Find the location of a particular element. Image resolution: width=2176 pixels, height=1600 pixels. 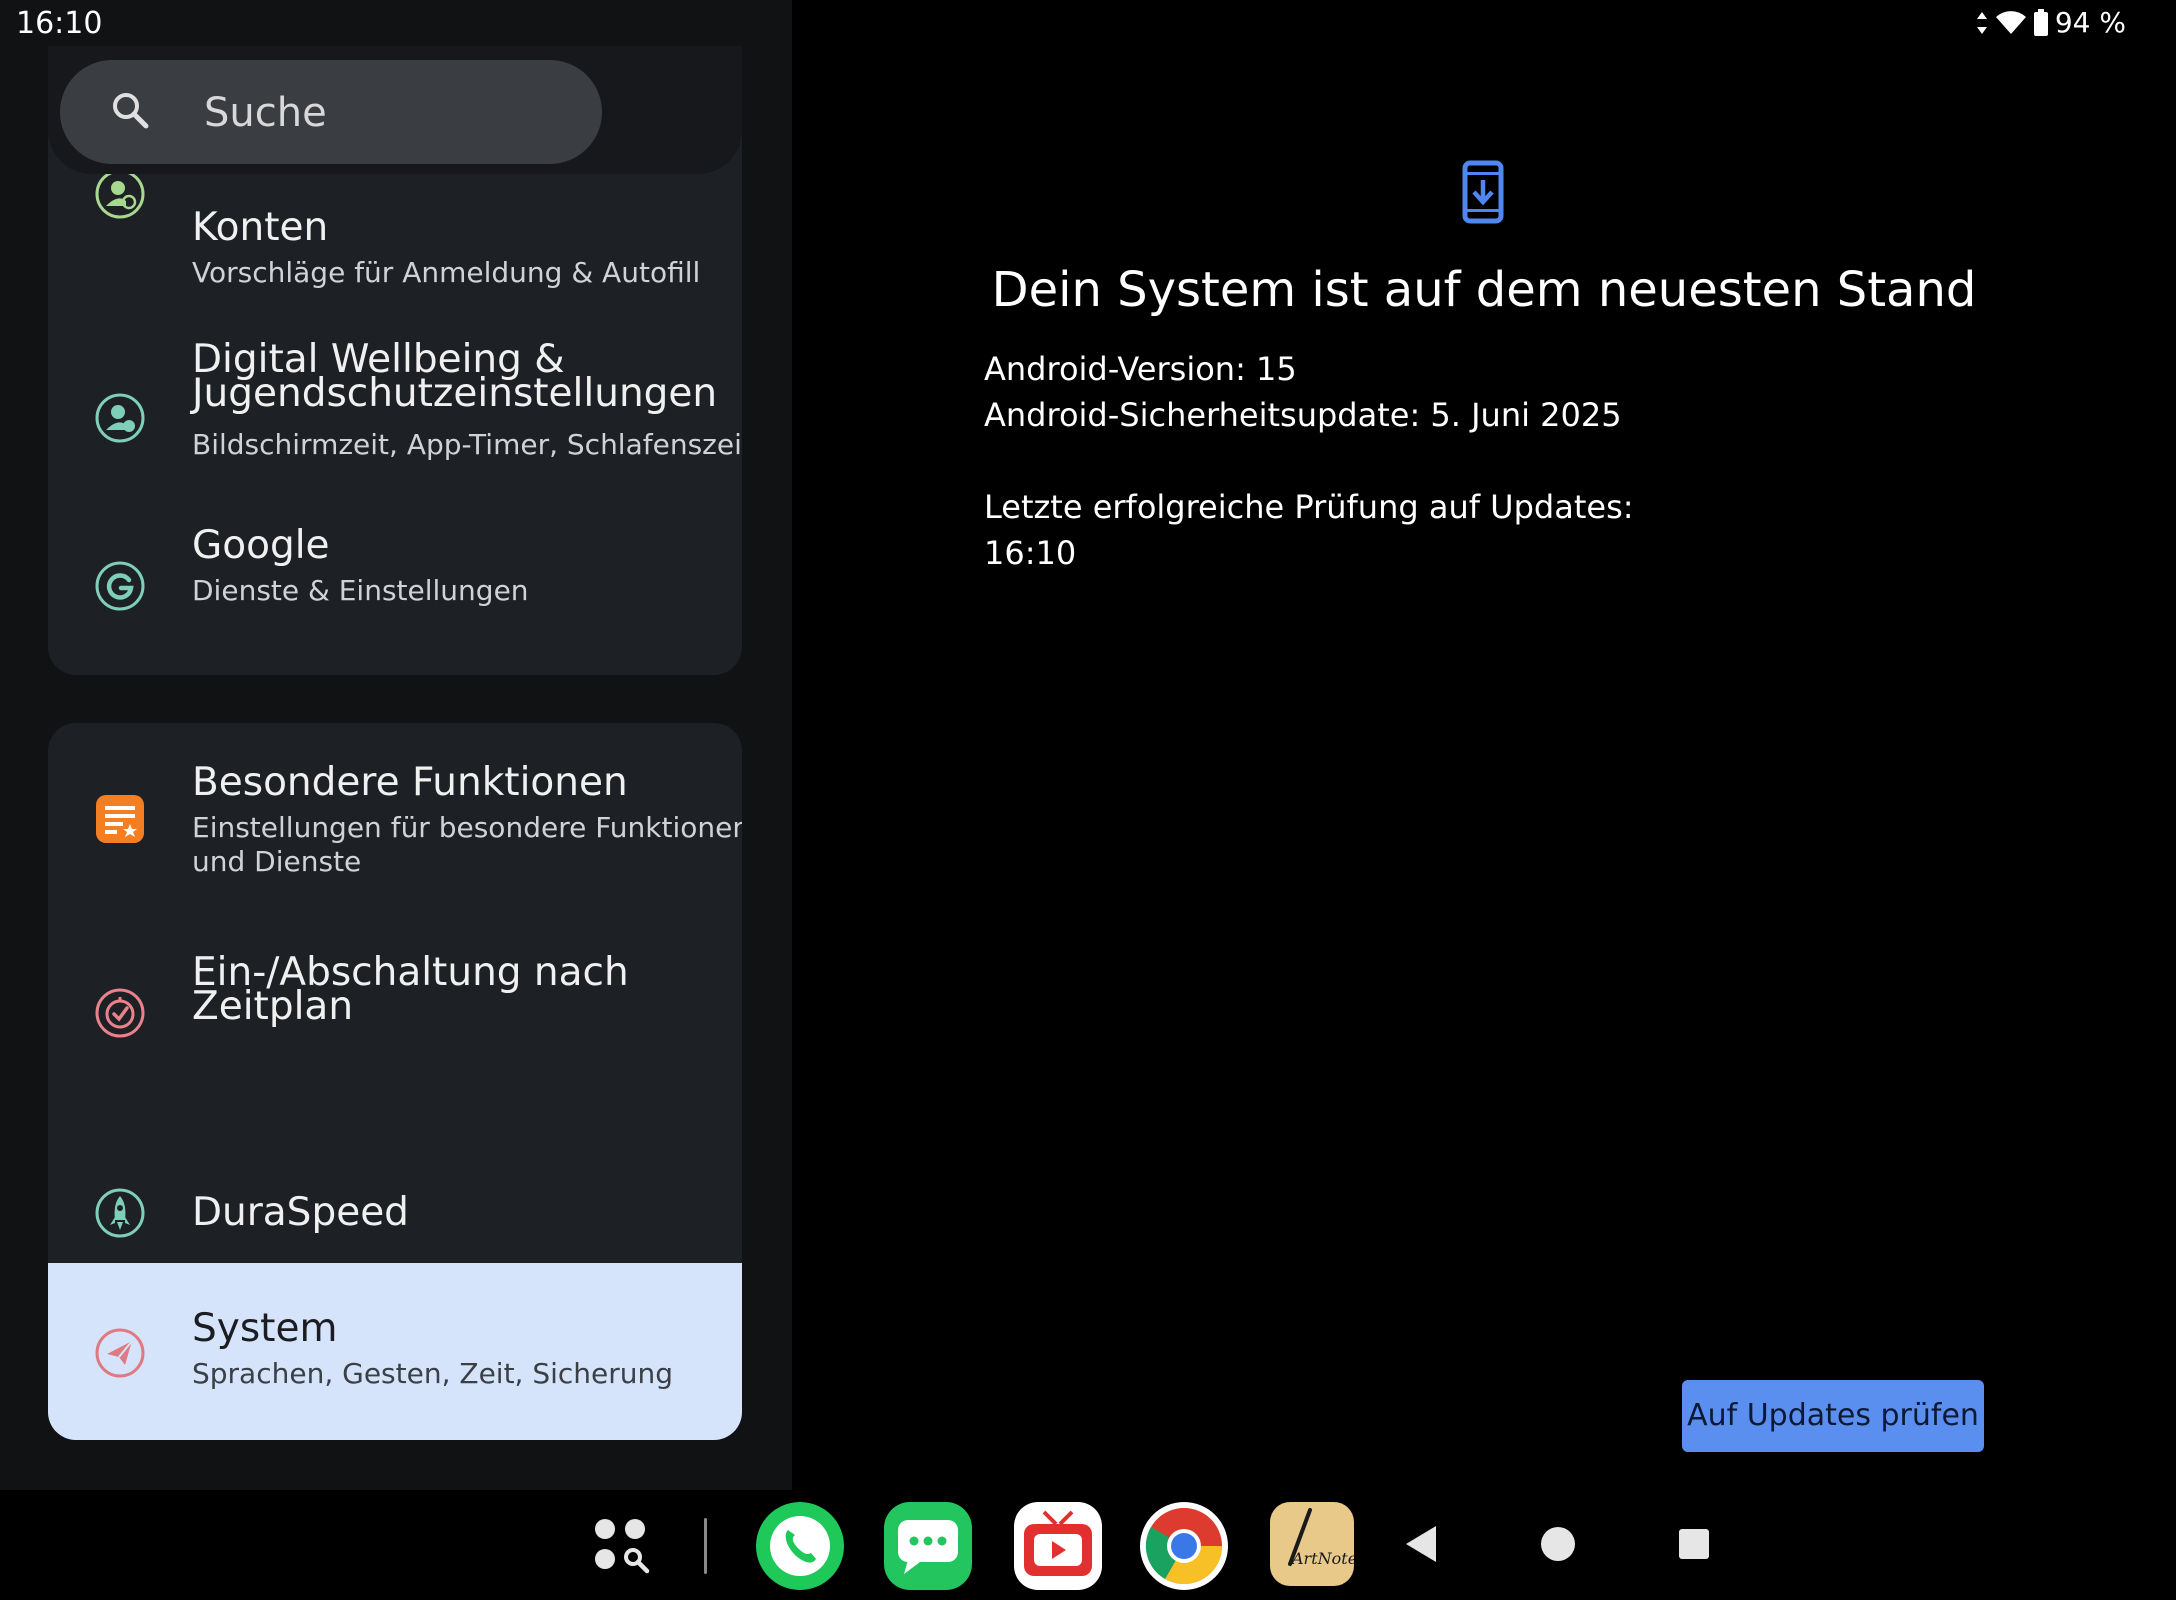

system-update-icon is located at coordinates (1483, 192).